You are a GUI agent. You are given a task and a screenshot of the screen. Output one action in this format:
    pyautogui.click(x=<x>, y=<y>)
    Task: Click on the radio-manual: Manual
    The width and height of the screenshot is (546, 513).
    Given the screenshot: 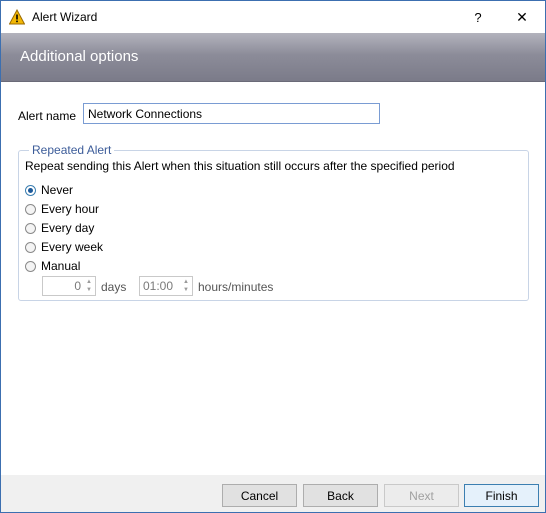 What is the action you would take?
    pyautogui.click(x=52, y=266)
    